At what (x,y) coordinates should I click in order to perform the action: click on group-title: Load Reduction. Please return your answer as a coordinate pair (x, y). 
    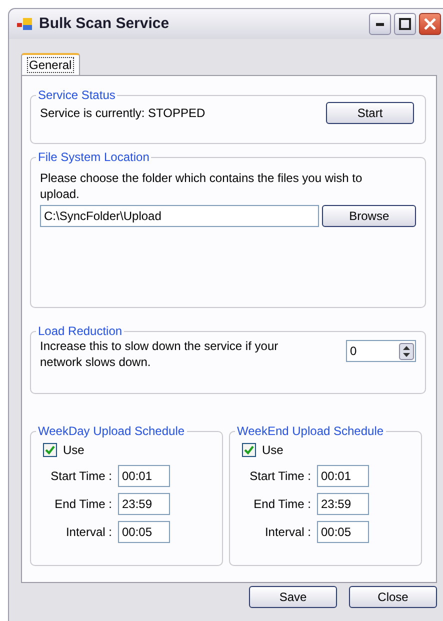
    Looking at the image, I should click on (80, 331).